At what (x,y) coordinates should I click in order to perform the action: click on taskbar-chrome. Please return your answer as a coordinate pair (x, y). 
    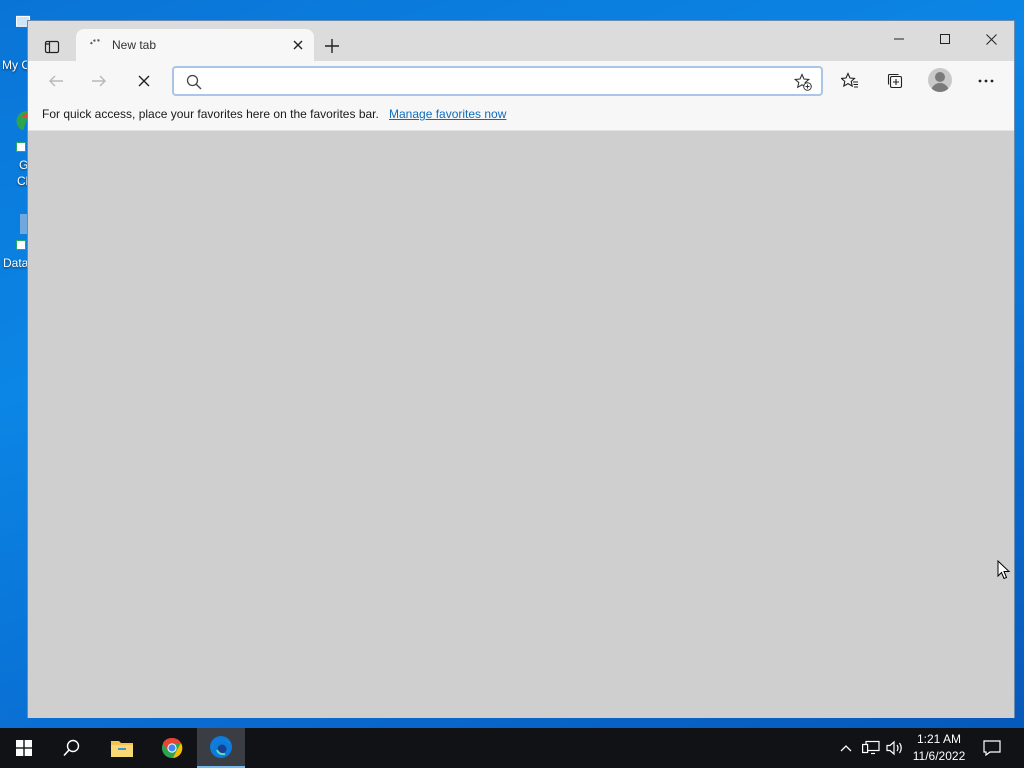
    Looking at the image, I should click on (172, 748).